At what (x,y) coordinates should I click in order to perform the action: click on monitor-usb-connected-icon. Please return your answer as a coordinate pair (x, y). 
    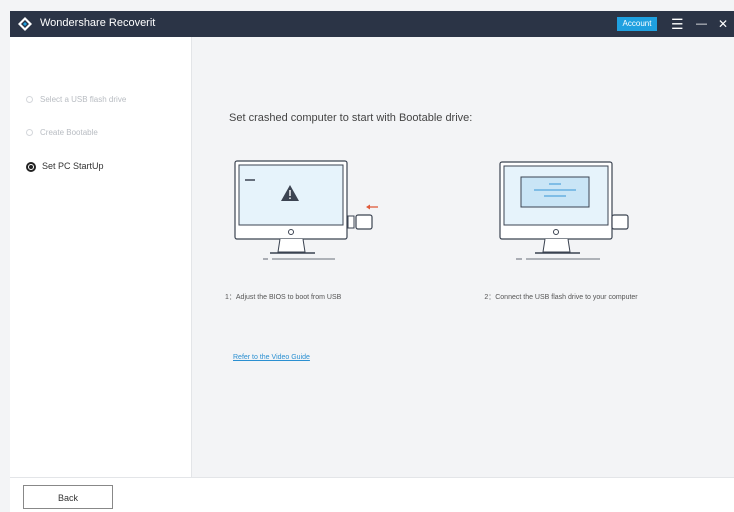
    Looking at the image, I should click on (564, 210).